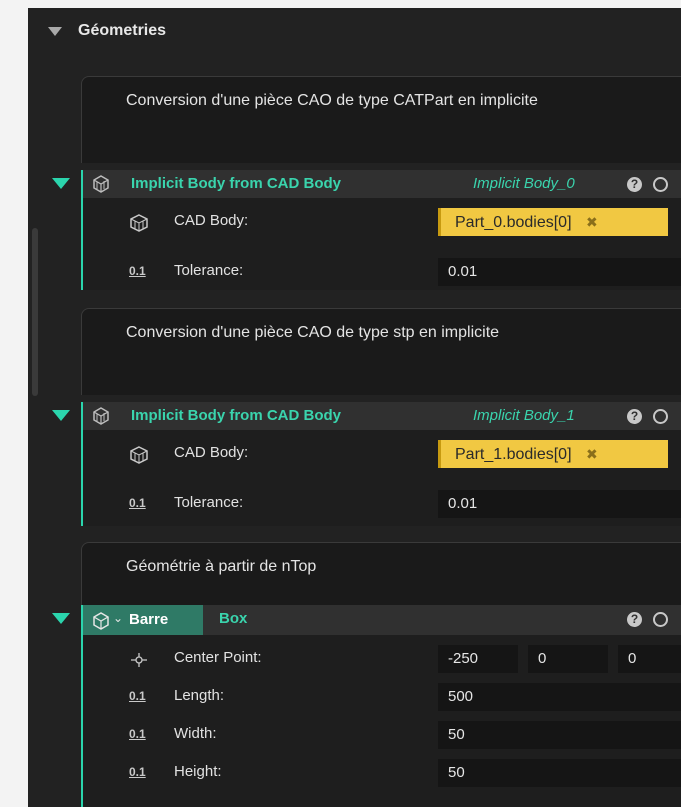  Describe the element at coordinates (199, 695) in the screenshot. I see `input-label: Length:` at that location.